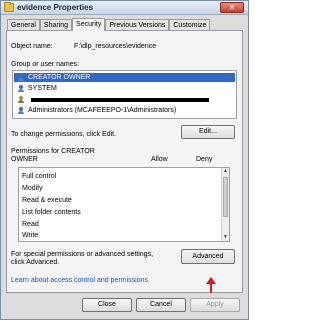 This screenshot has width=320, height=320. What do you see at coordinates (89, 24) in the screenshot?
I see `tab-security: Security` at bounding box center [89, 24].